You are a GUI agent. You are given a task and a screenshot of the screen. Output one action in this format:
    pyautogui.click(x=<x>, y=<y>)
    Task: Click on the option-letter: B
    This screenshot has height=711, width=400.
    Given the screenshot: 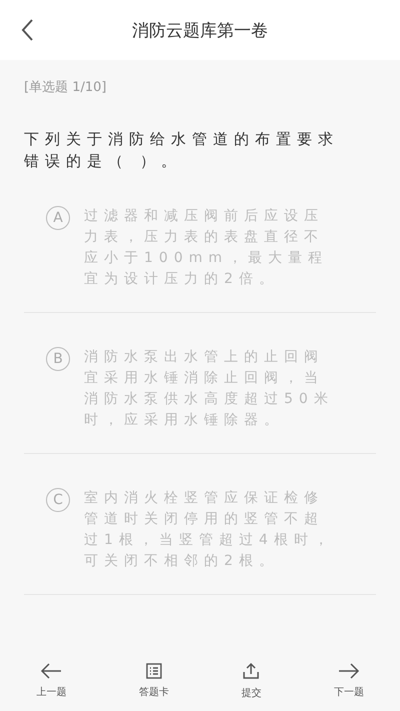 What is the action you would take?
    pyautogui.click(x=58, y=359)
    